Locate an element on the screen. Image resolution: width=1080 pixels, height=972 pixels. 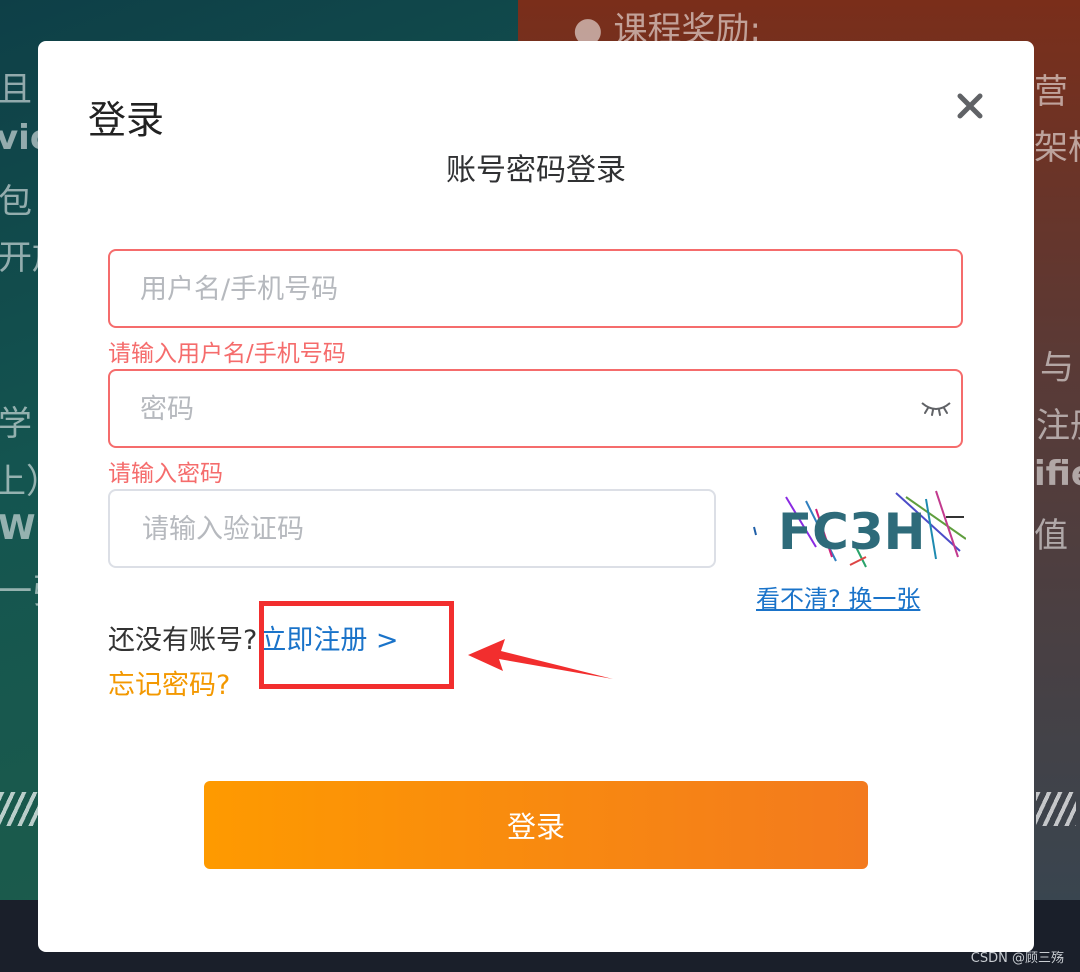
login-subtitle: 账号密码登录 is located at coordinates (536, 170).